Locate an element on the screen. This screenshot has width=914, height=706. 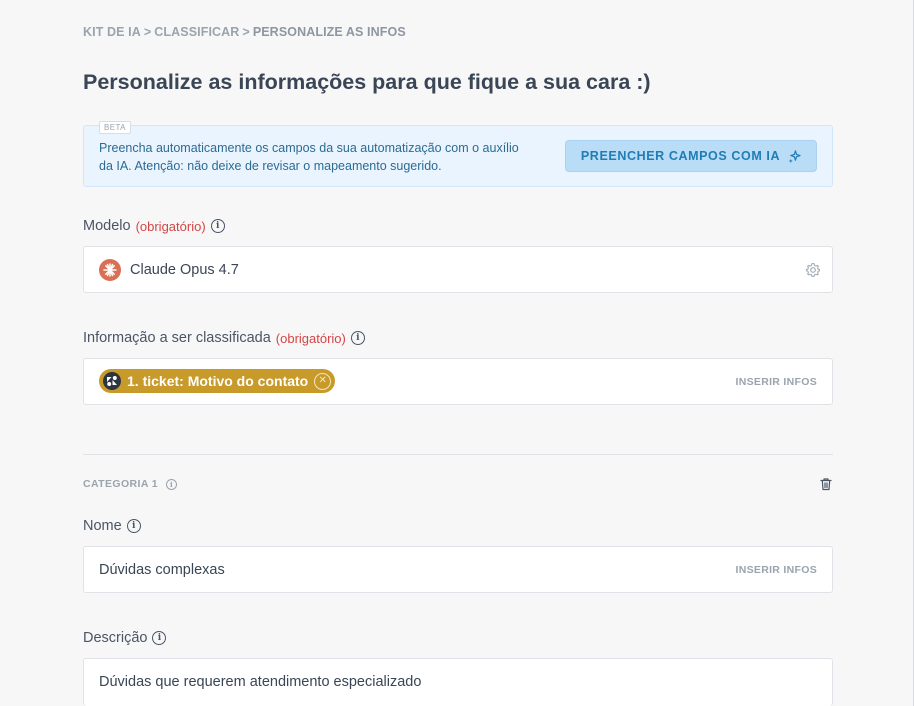
fill-fields-with-ai-button: PREENCHER CAMPOS COM IA is located at coordinates (691, 156).